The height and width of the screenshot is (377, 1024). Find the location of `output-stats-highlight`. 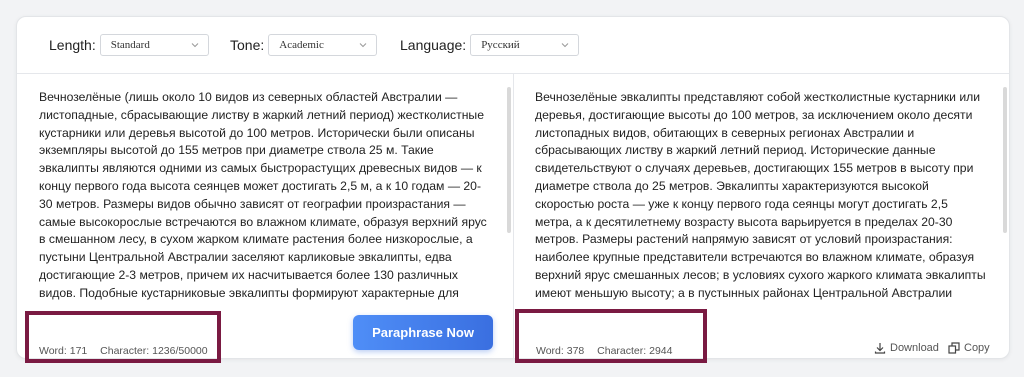

output-stats-highlight is located at coordinates (611, 336).